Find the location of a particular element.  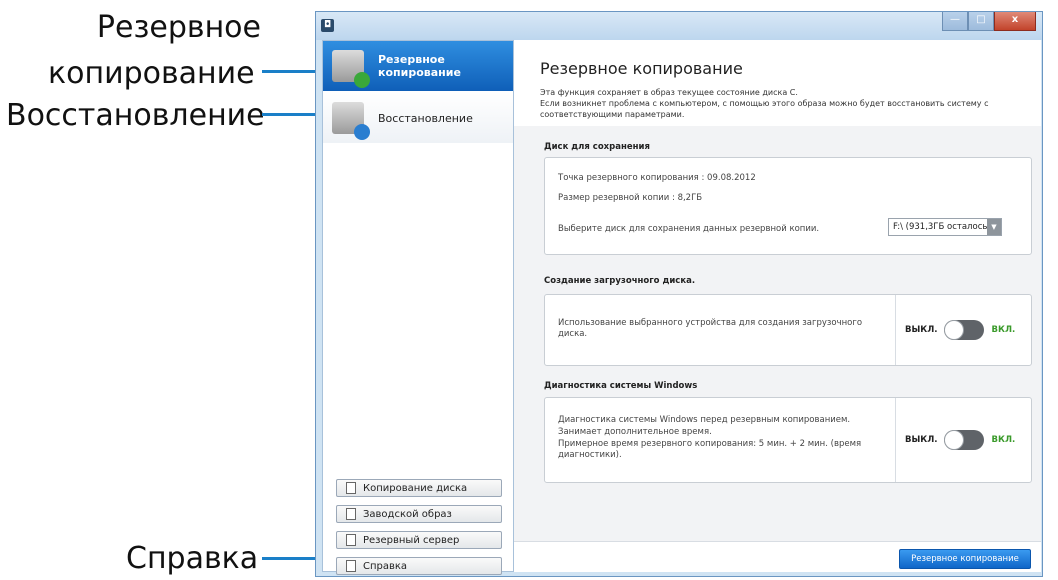

help-icon is located at coordinates (351, 566).